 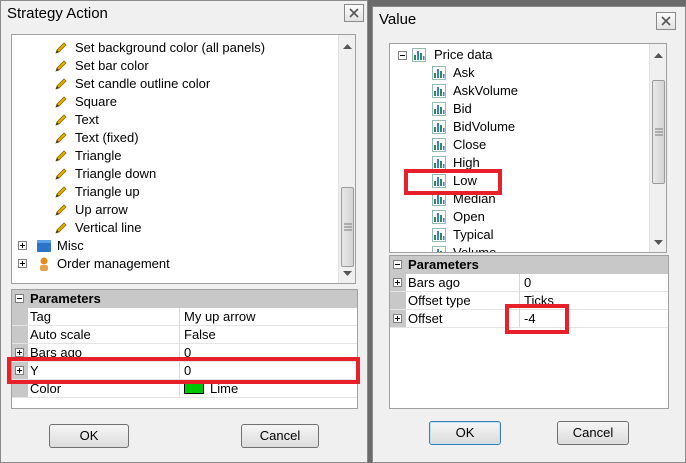 I want to click on param-name: Y, so click(x=104, y=370).